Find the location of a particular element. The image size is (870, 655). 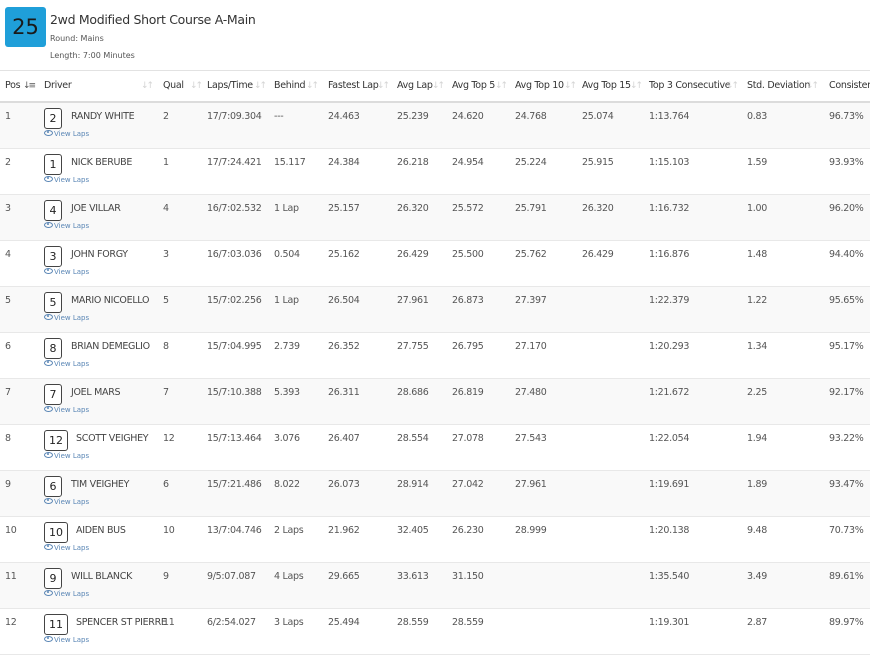

eye-icon is located at coordinates (48, 317).